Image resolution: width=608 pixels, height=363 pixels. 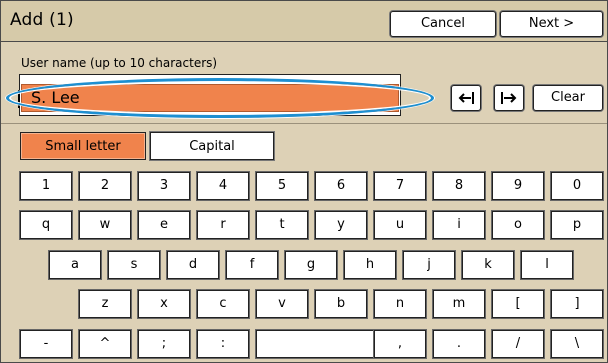 What do you see at coordinates (119, 63) in the screenshot?
I see `user-name-label: User name (up to 10 characters)` at bounding box center [119, 63].